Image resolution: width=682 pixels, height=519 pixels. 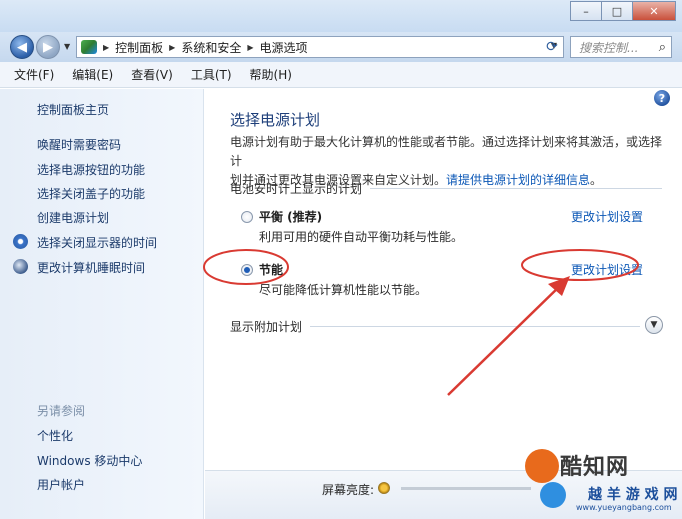 I want to click on minimize-button: –, so click(x=586, y=11).